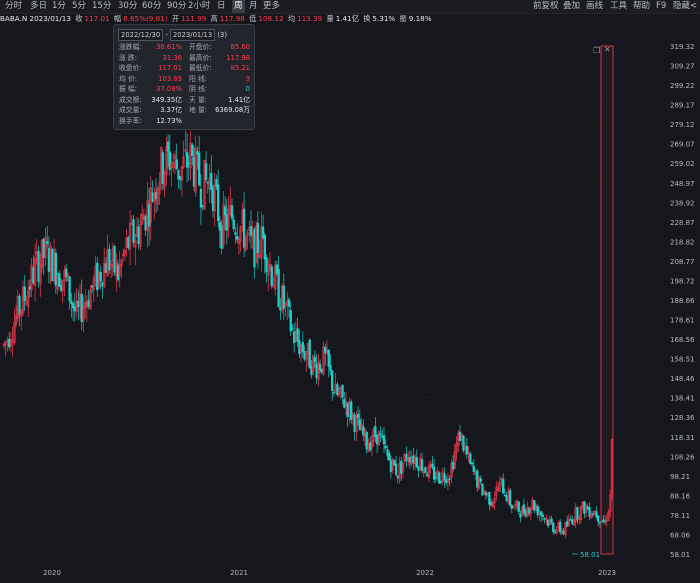 The height and width of the screenshot is (583, 700). What do you see at coordinates (596, 50) in the screenshot?
I see `copy-icon: ❐` at bounding box center [596, 50].